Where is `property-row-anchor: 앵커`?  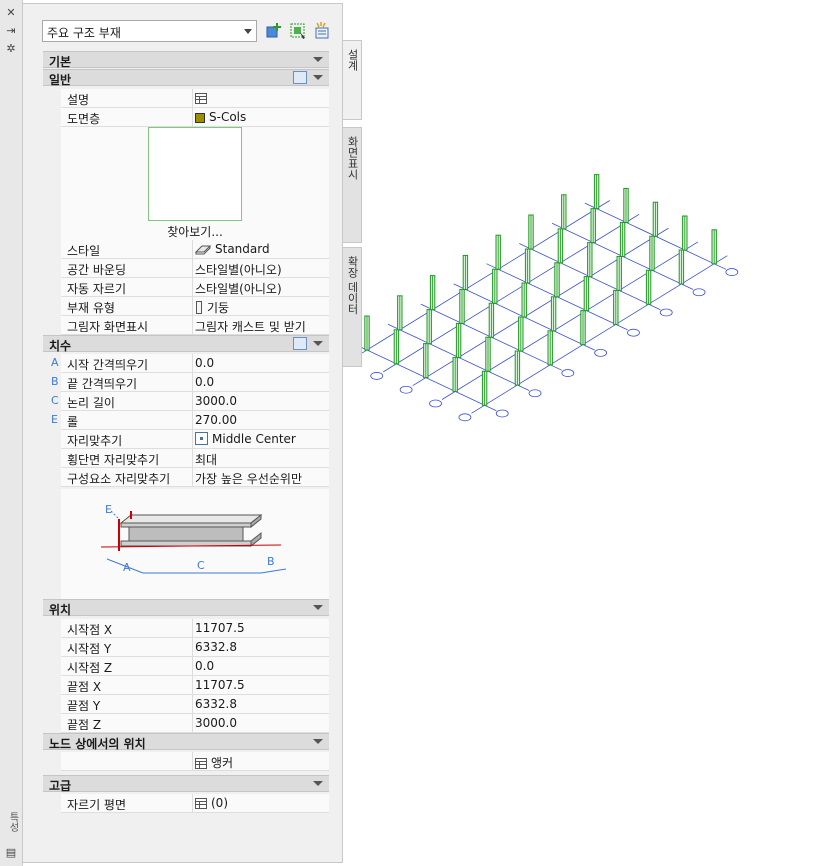
property-row-anchor: 앵커 is located at coordinates (195, 761).